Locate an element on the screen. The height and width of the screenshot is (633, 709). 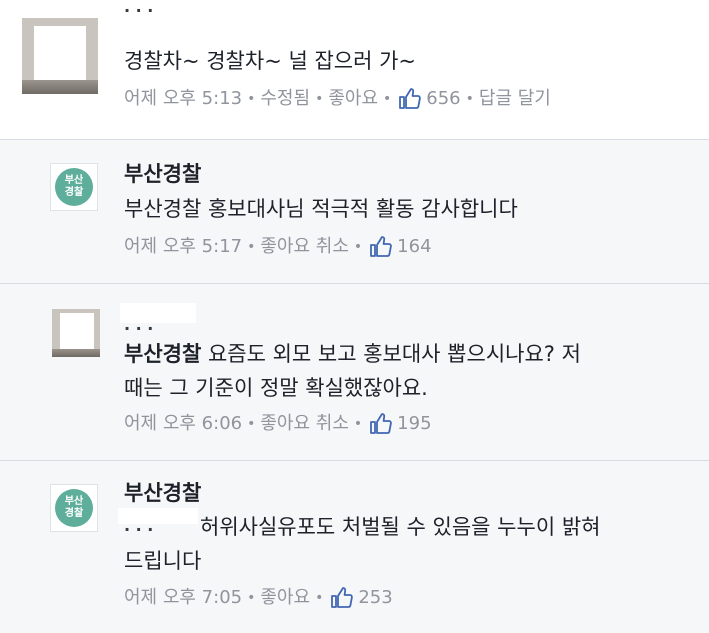
timestamp: 어제 오후 6:06 is located at coordinates (183, 424).